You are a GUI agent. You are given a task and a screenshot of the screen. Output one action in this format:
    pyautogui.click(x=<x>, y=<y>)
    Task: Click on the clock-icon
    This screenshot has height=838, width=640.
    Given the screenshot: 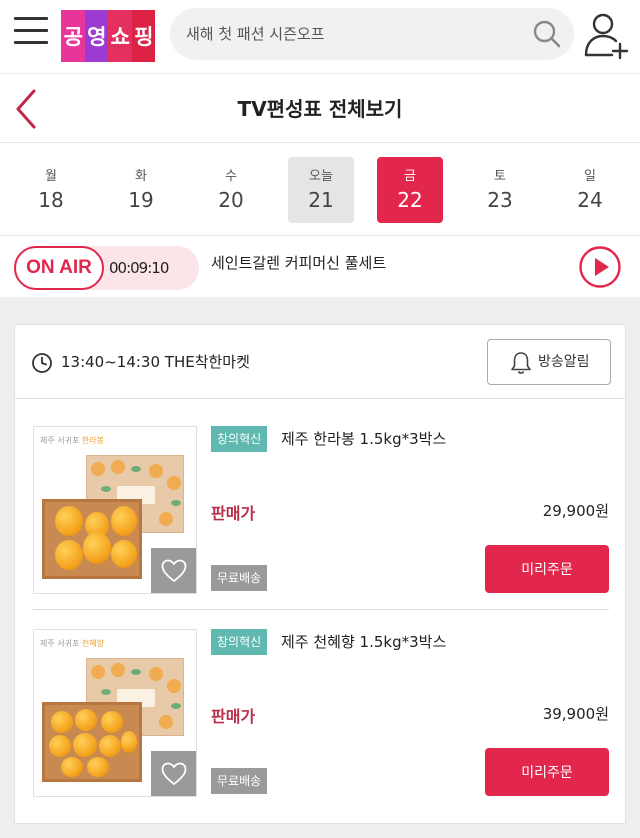 What is the action you would take?
    pyautogui.click(x=42, y=363)
    